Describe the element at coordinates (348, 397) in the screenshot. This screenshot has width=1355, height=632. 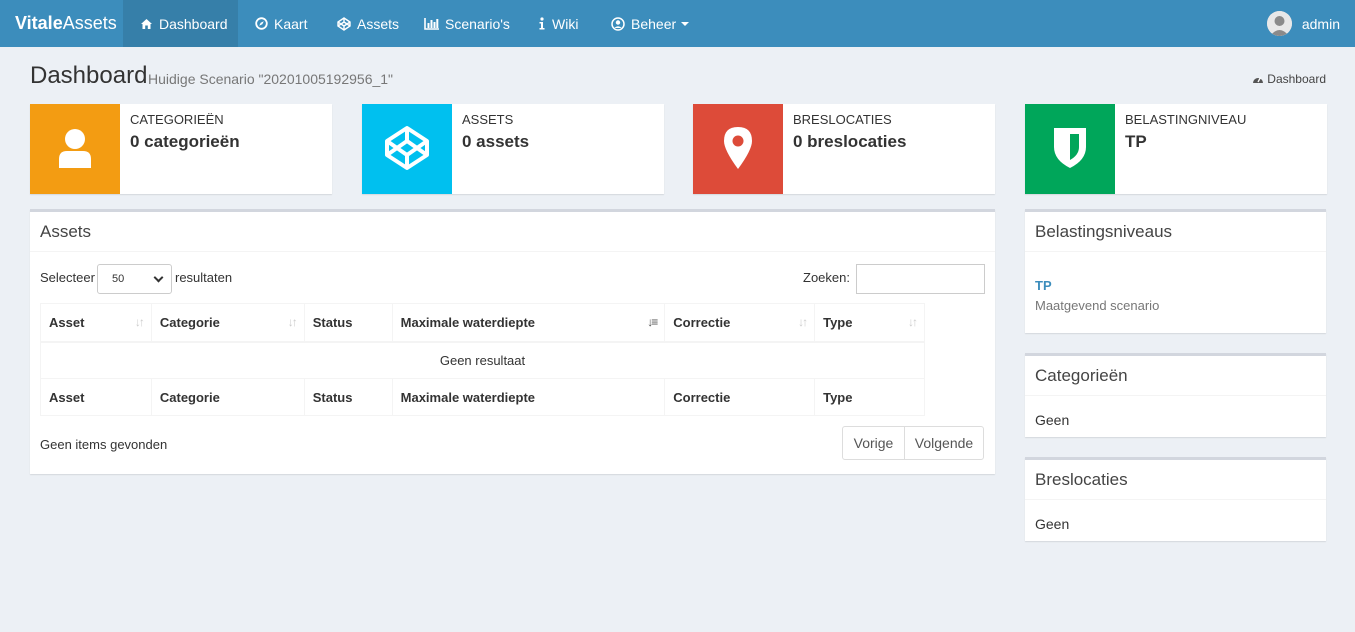
I see `footer-status: Status` at that location.